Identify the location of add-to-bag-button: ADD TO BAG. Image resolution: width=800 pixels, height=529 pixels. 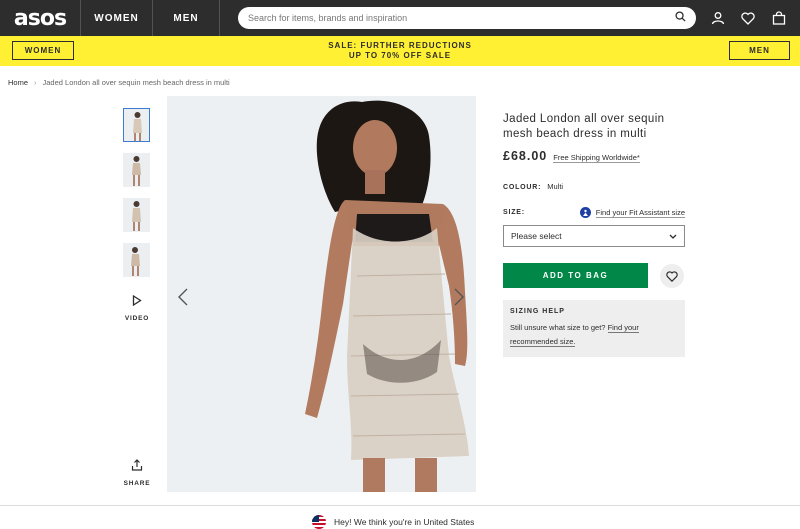
(575, 275).